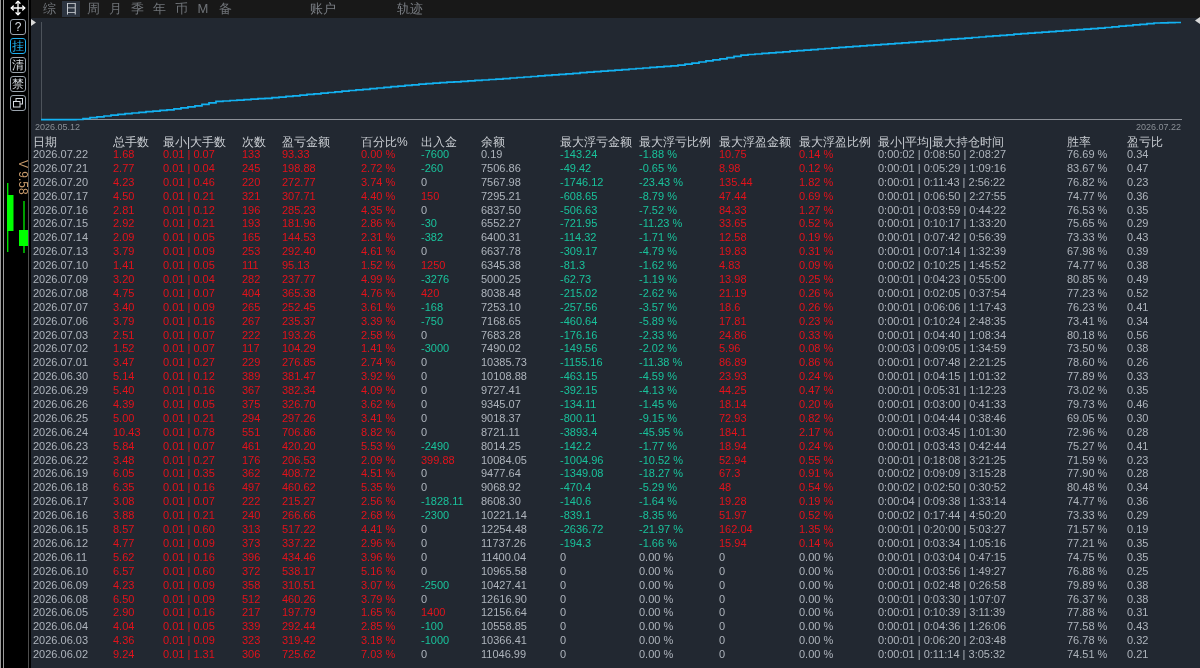 Image resolution: width=1200 pixels, height=668 pixels. I want to click on table-cell: 0.52 %, so click(816, 224).